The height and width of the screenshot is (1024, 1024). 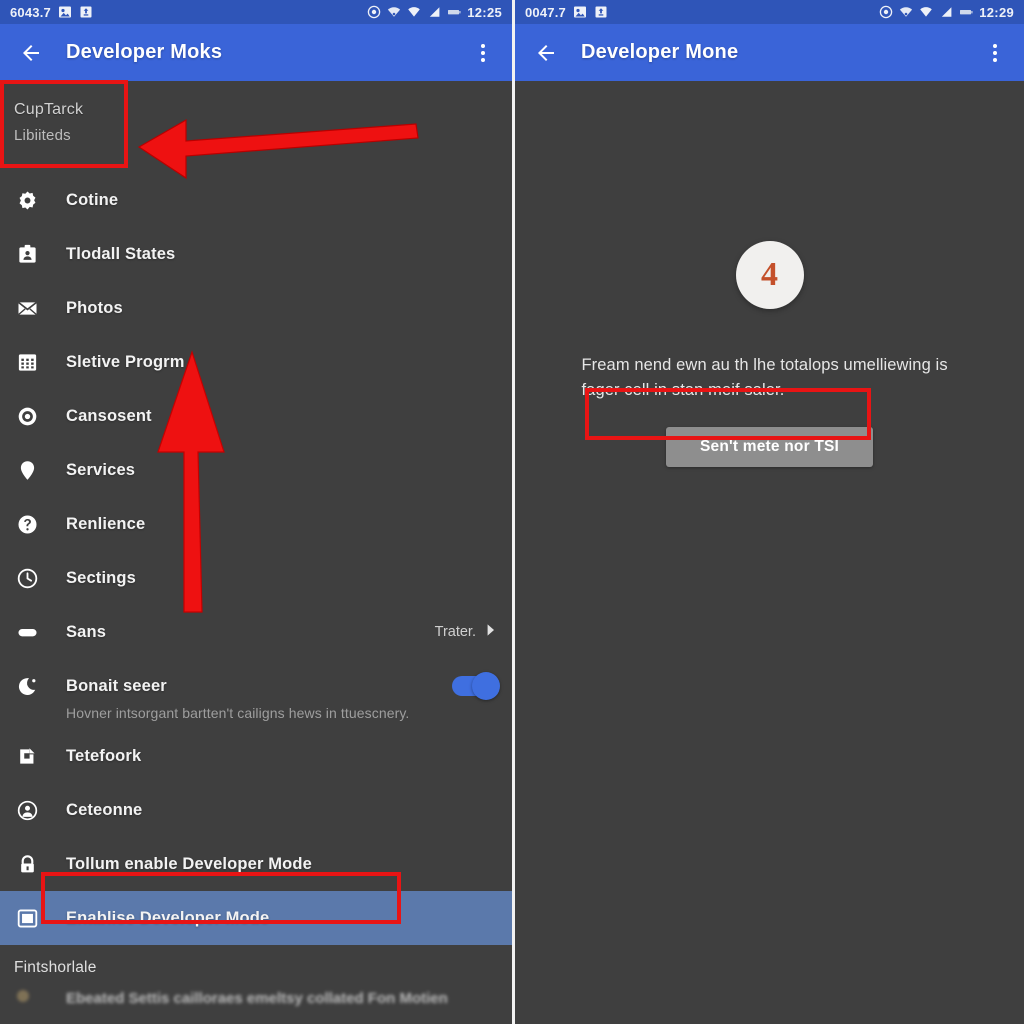 What do you see at coordinates (660, 52) in the screenshot?
I see `page-title: Developer Mone` at bounding box center [660, 52].